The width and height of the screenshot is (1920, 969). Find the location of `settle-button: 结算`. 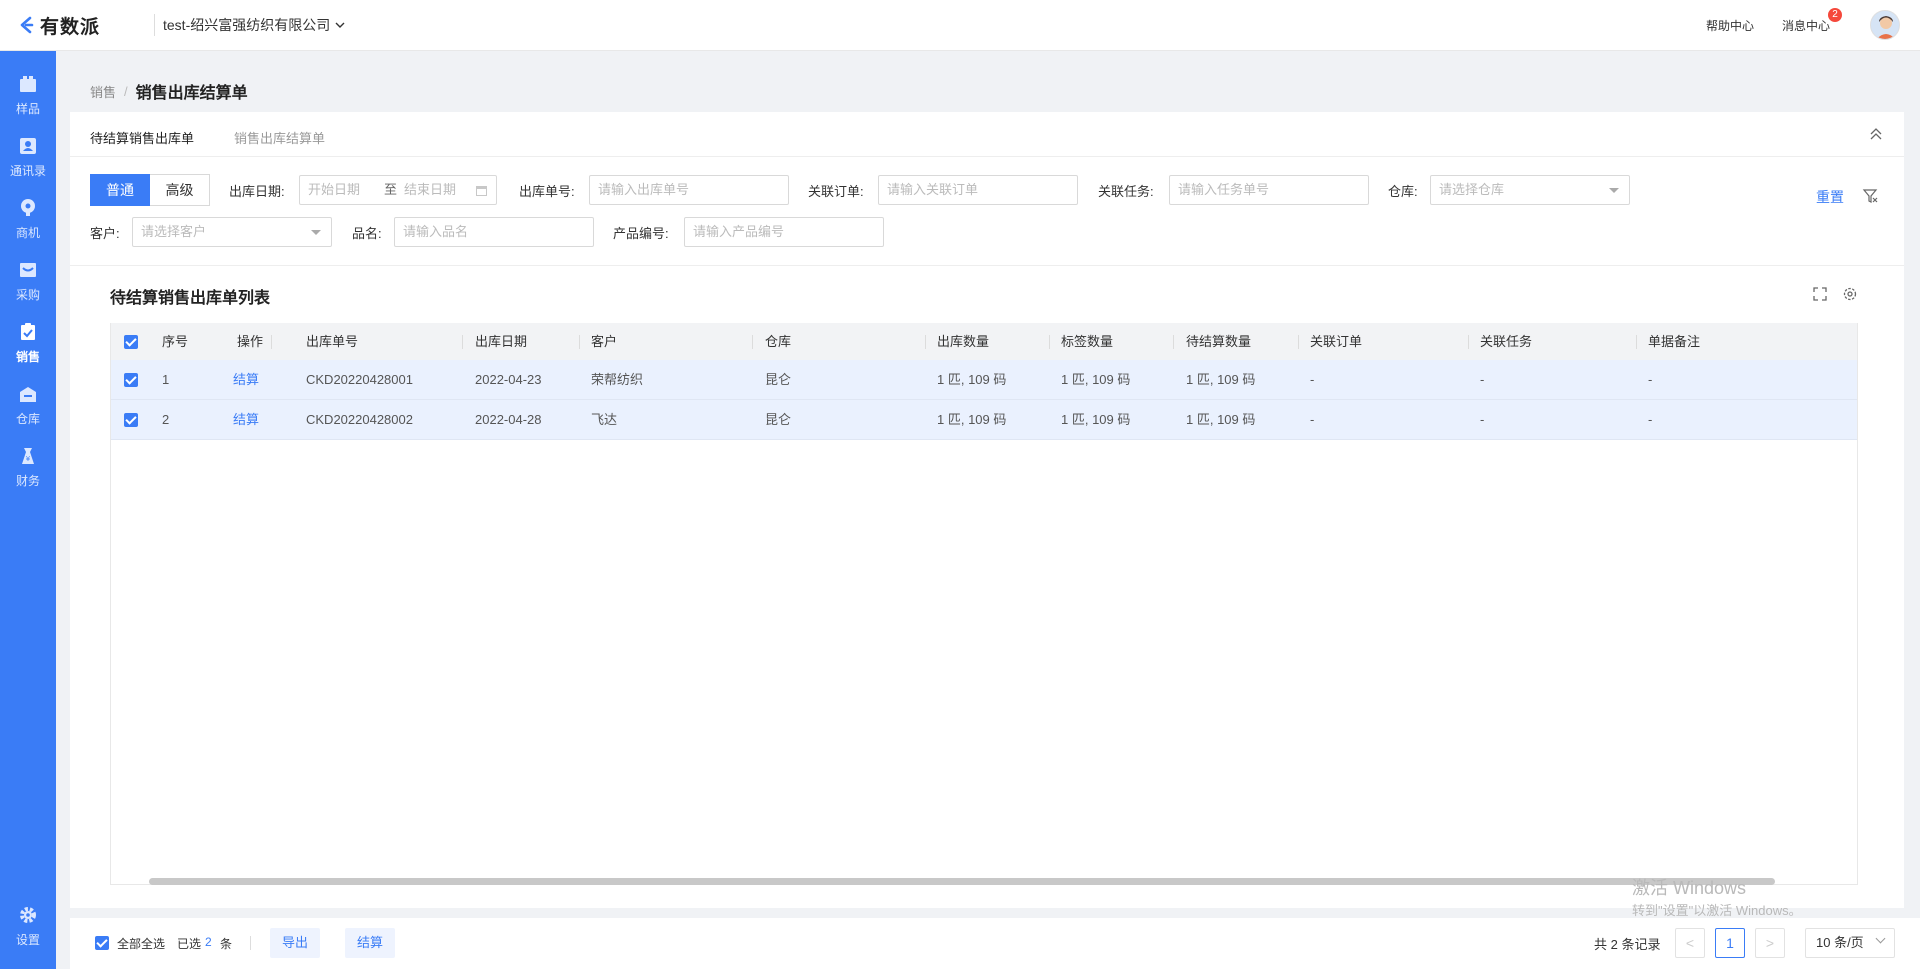

settle-button: 结算 is located at coordinates (370, 943).